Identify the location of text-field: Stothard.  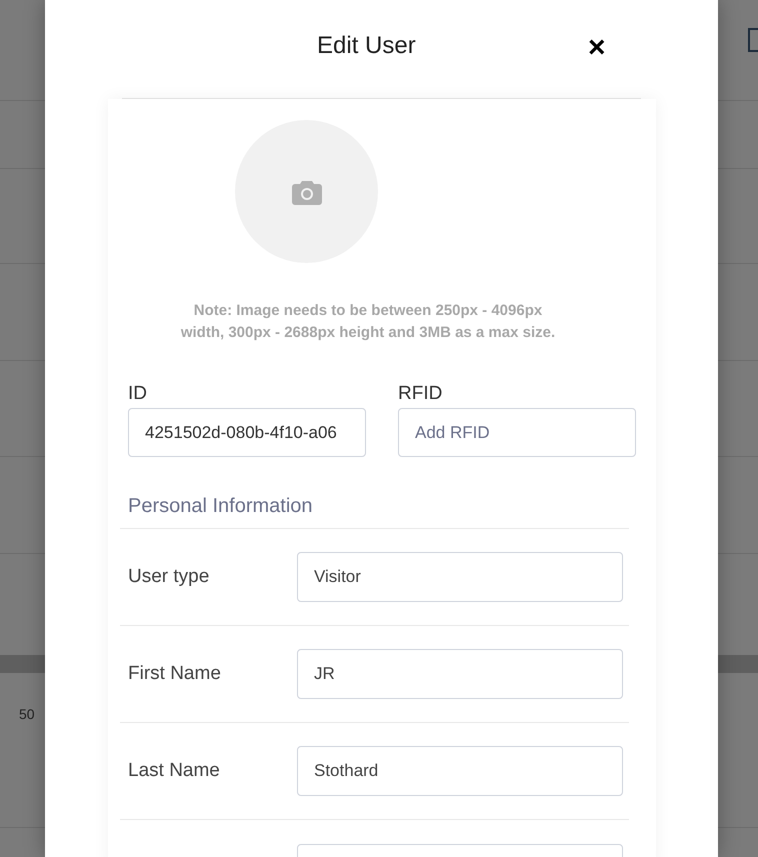
(460, 771).